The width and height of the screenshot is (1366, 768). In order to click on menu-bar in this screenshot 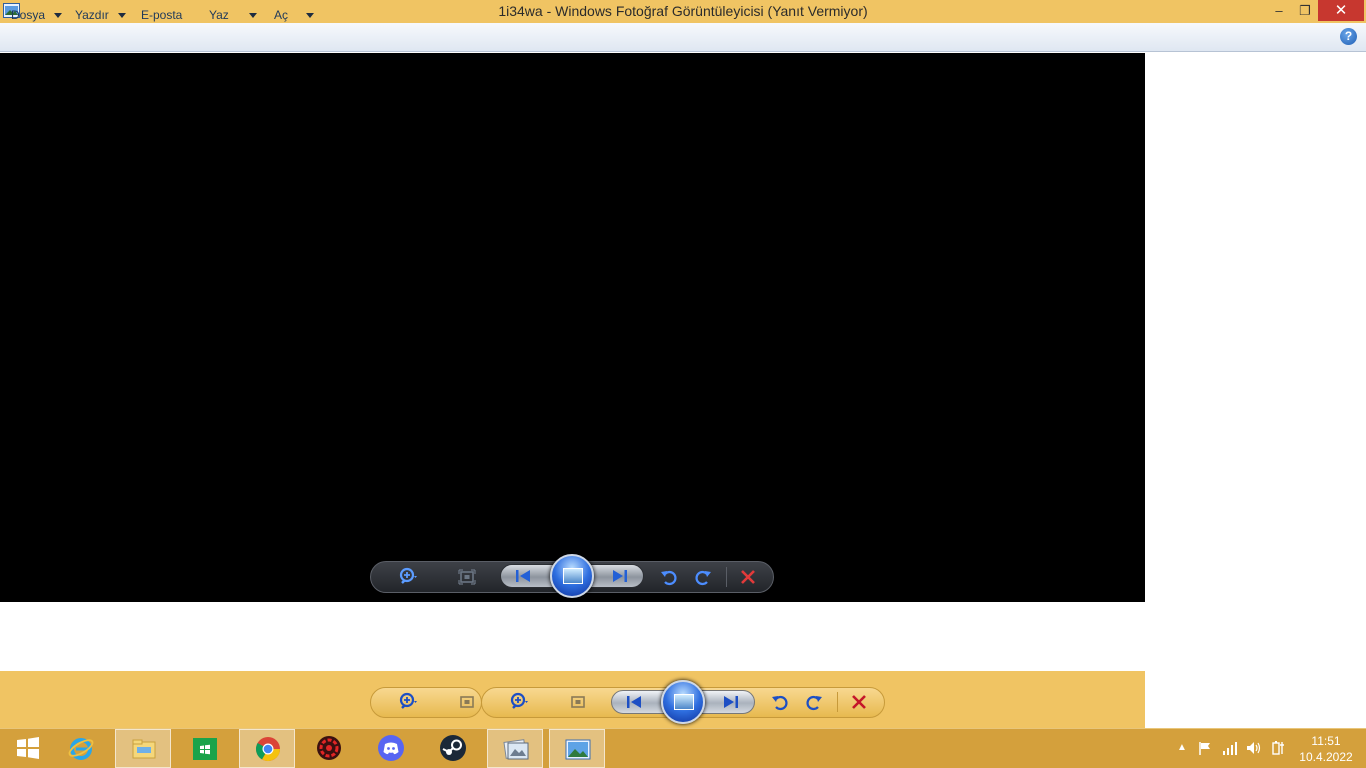, I will do `click(683, 37)`.